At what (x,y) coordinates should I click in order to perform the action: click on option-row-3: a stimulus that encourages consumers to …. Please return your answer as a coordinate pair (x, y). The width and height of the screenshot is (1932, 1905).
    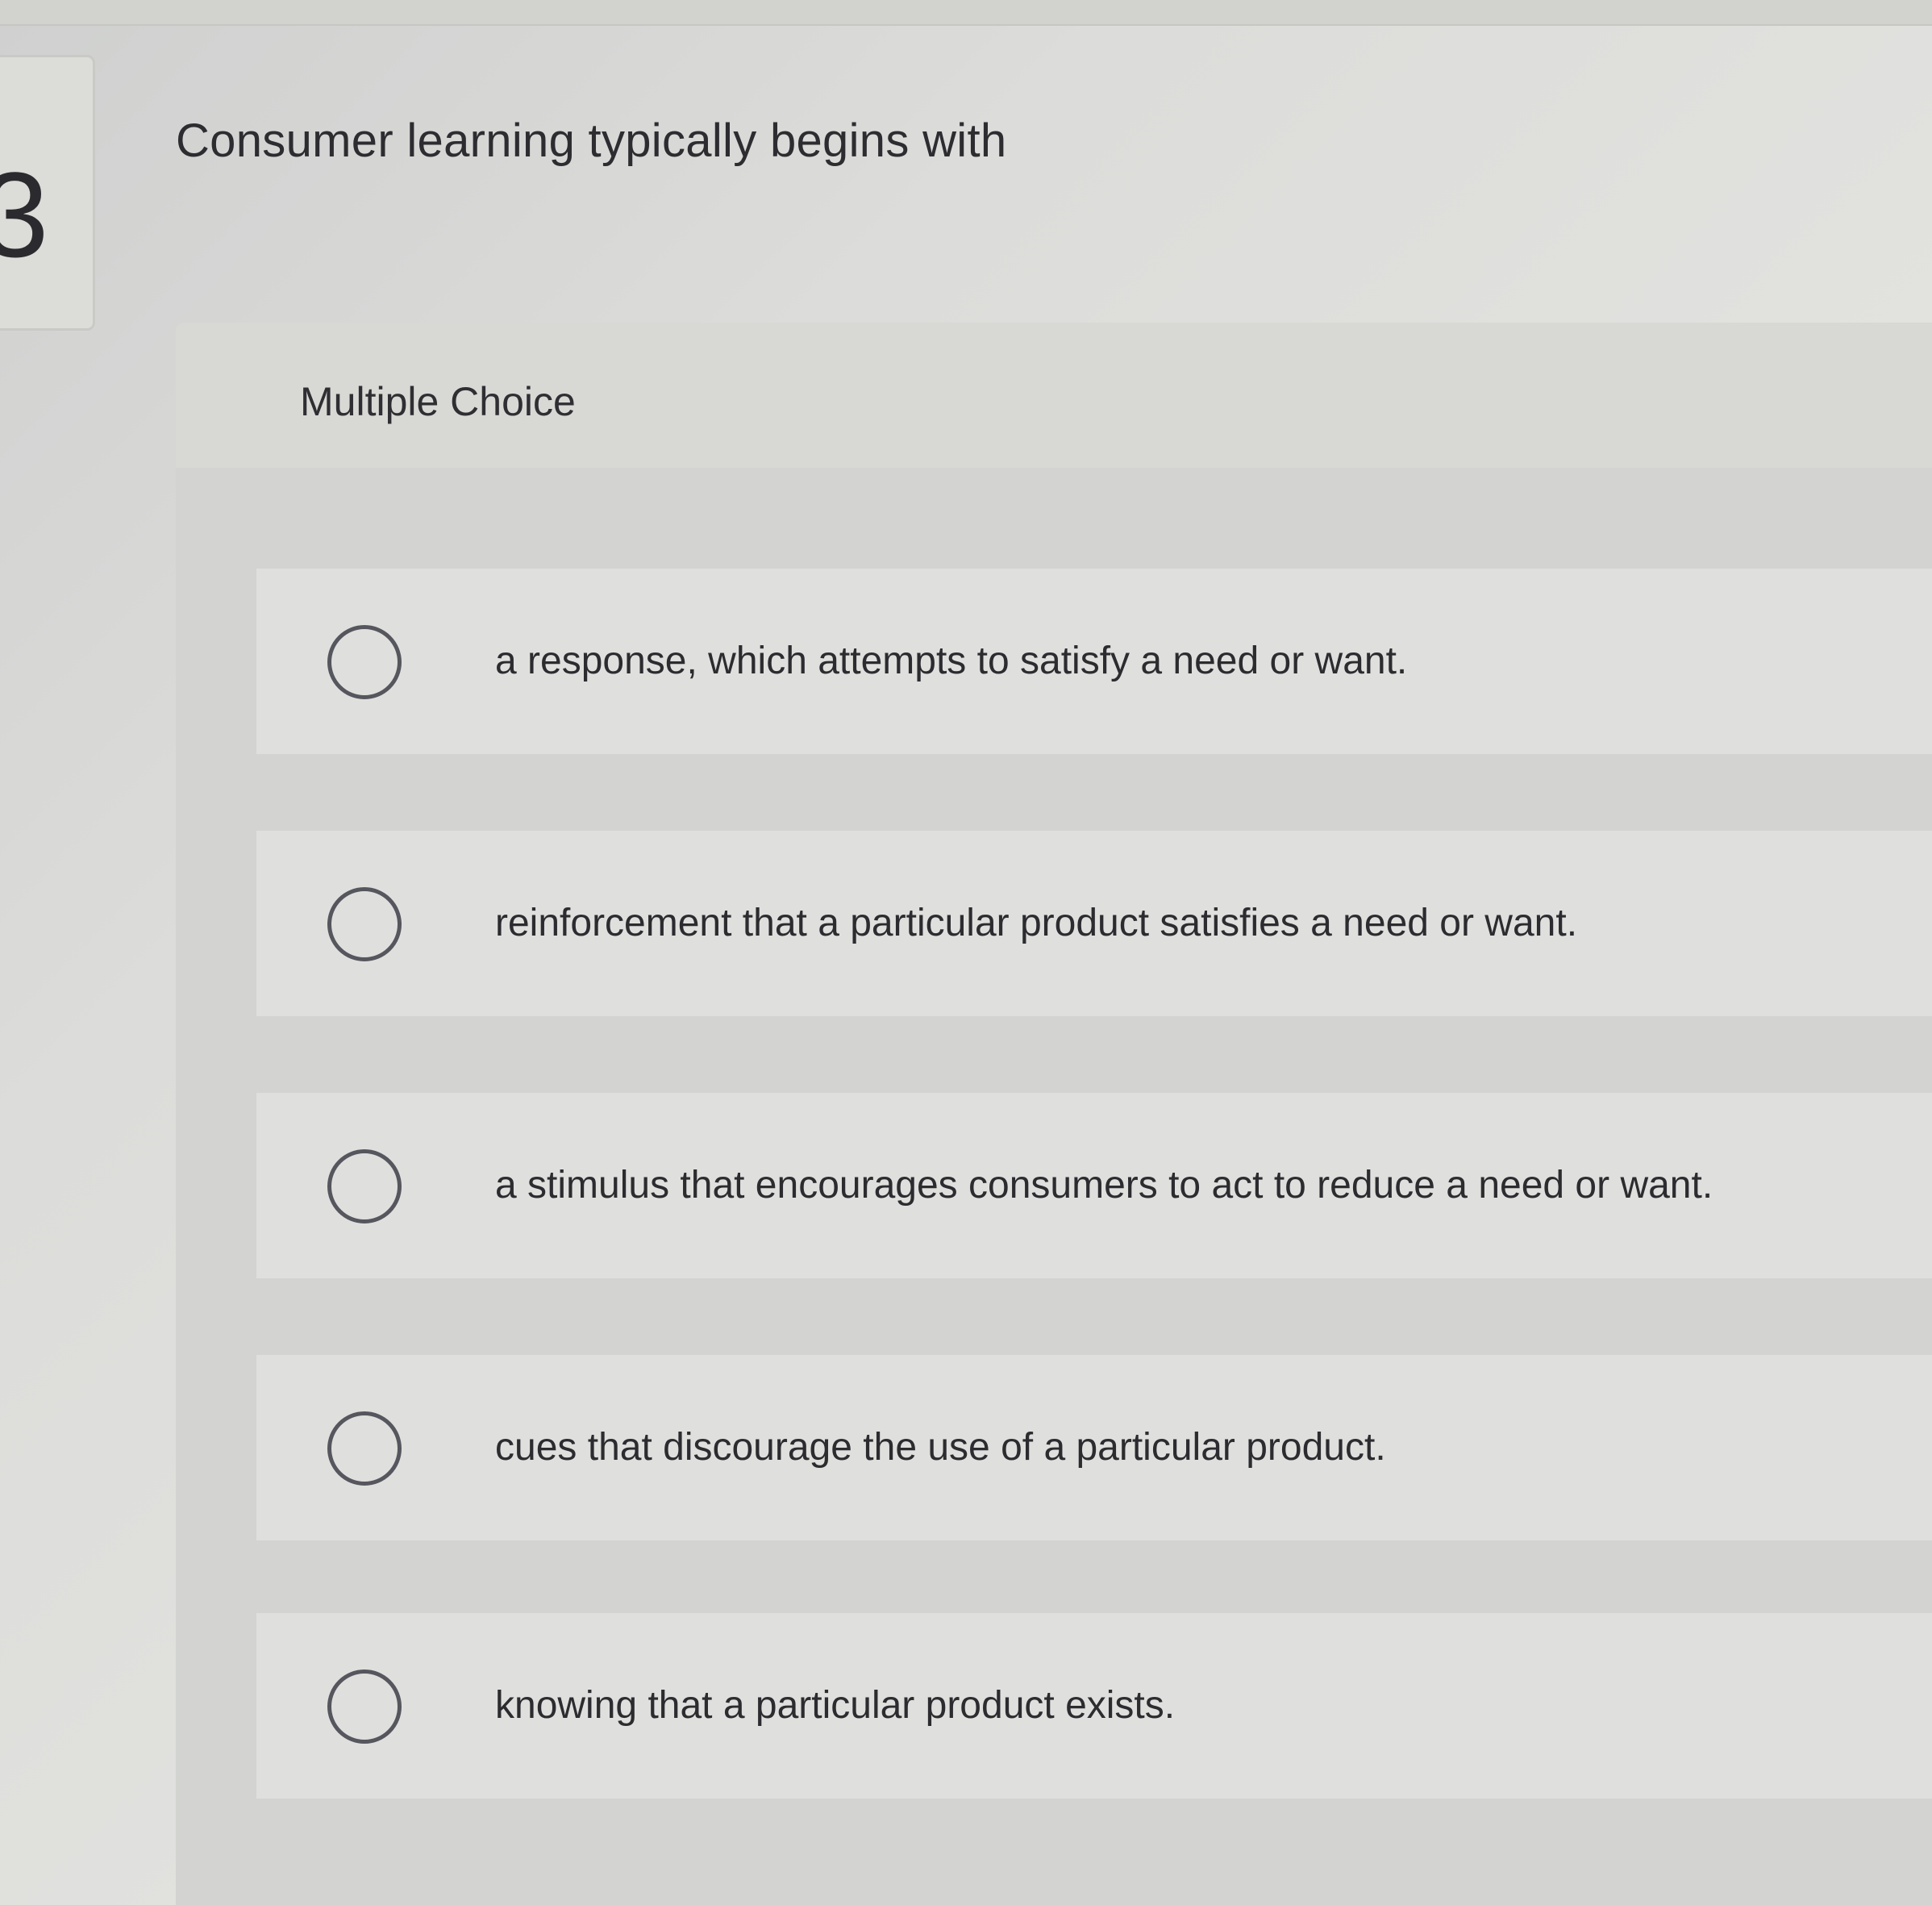
    Looking at the image, I should click on (1094, 1185).